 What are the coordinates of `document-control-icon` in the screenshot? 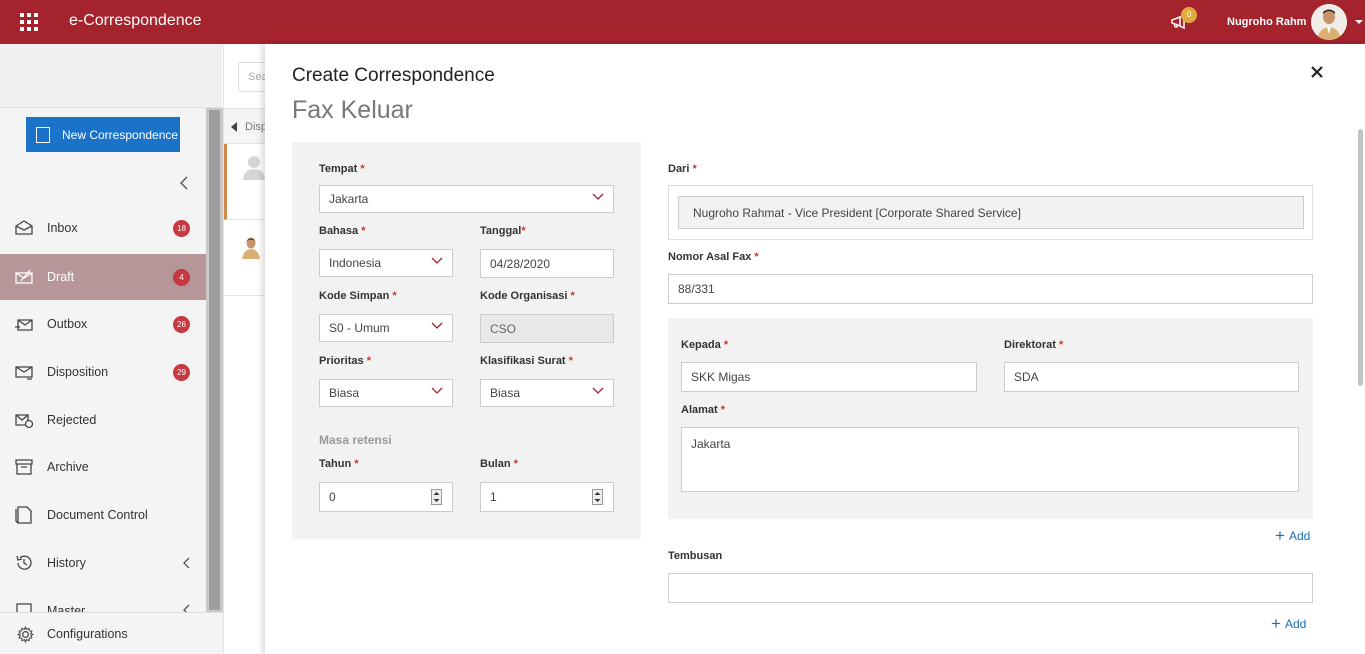 It's located at (23, 515).